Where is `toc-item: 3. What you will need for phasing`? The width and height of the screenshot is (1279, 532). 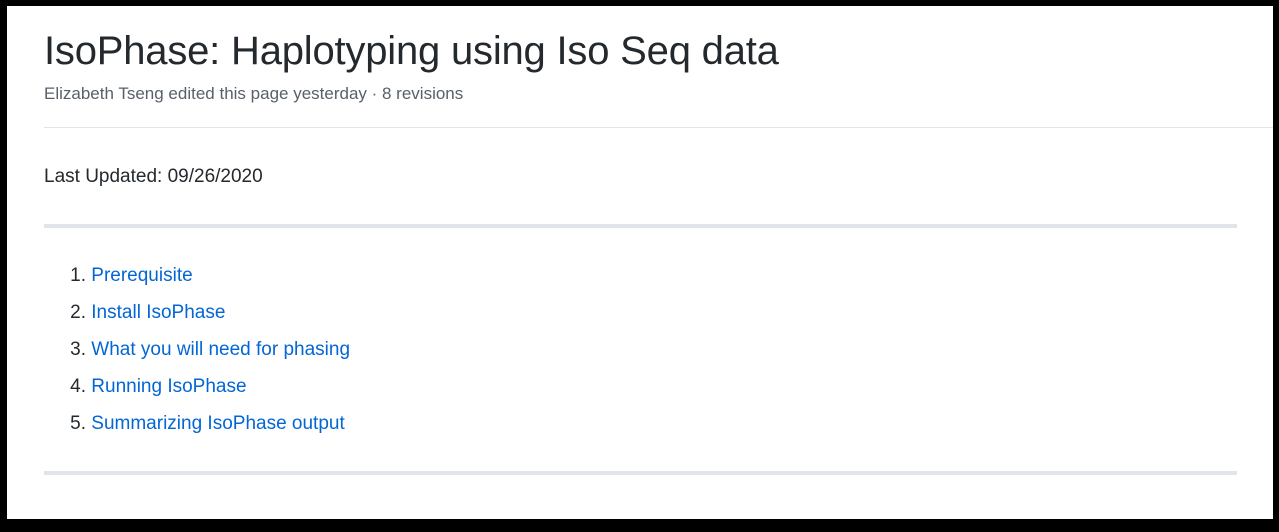 toc-item: 3. What you will need for phasing is located at coordinates (197, 353).